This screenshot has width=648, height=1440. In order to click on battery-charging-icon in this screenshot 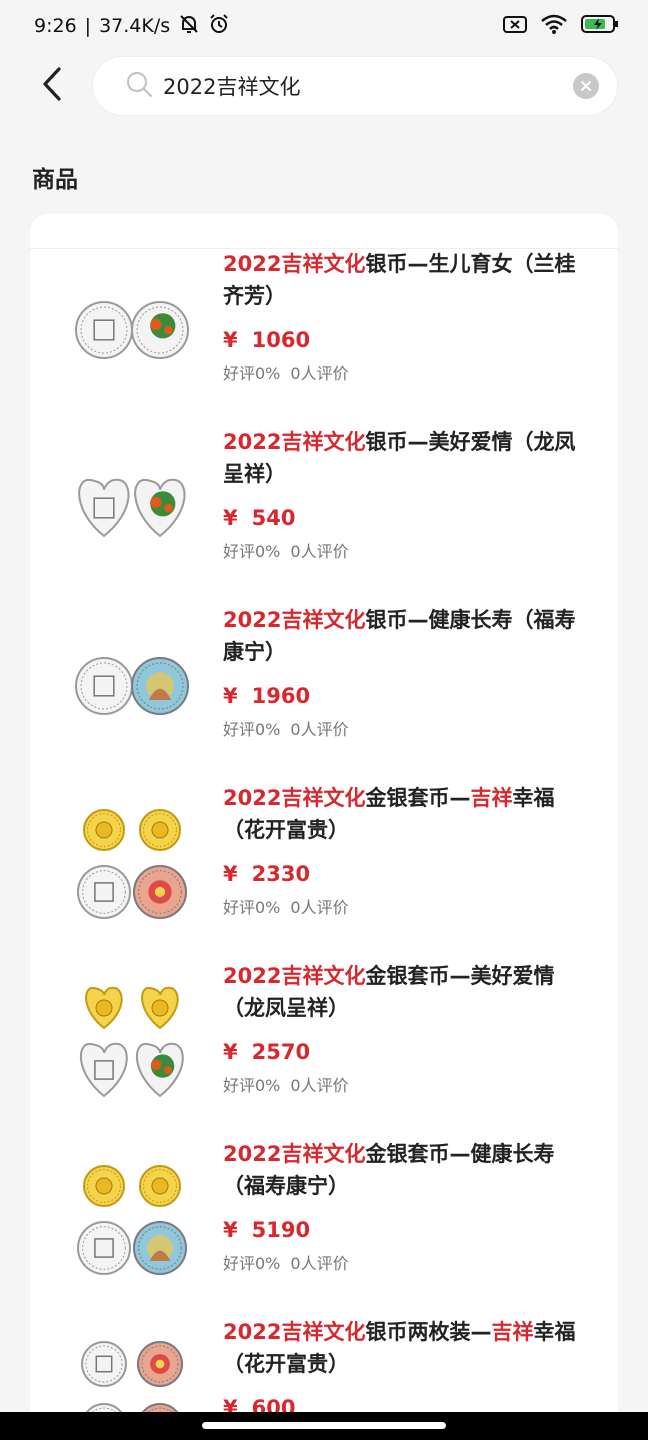, I will do `click(600, 26)`.